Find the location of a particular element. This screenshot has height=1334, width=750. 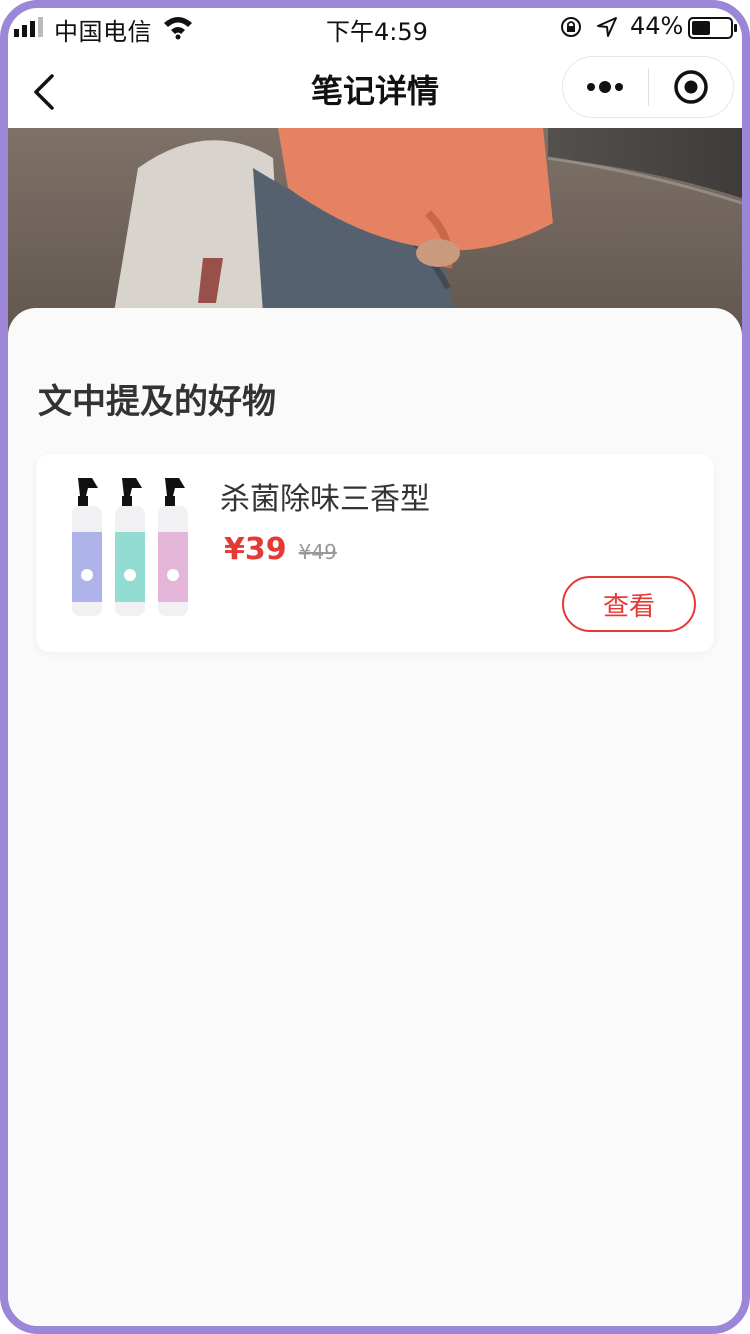

section-title: 文中提及的好物 is located at coordinates (157, 402).